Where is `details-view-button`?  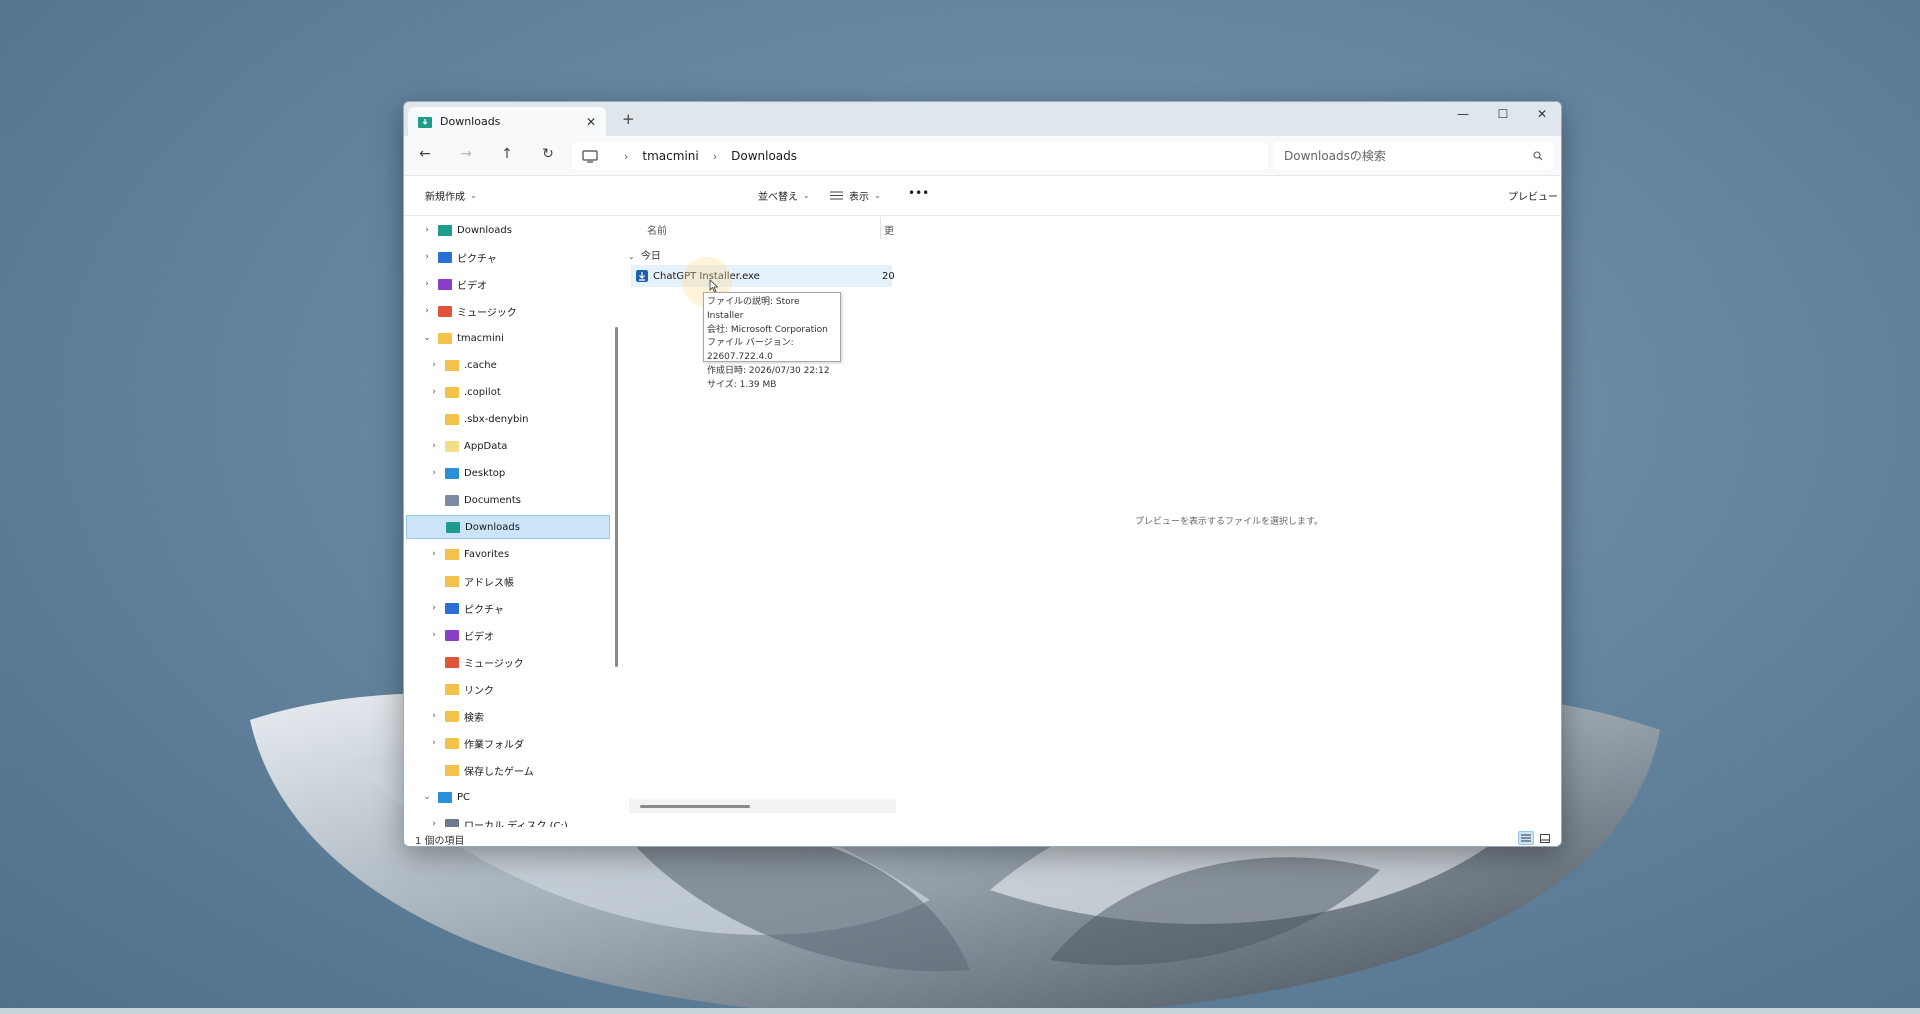 details-view-button is located at coordinates (1526, 838).